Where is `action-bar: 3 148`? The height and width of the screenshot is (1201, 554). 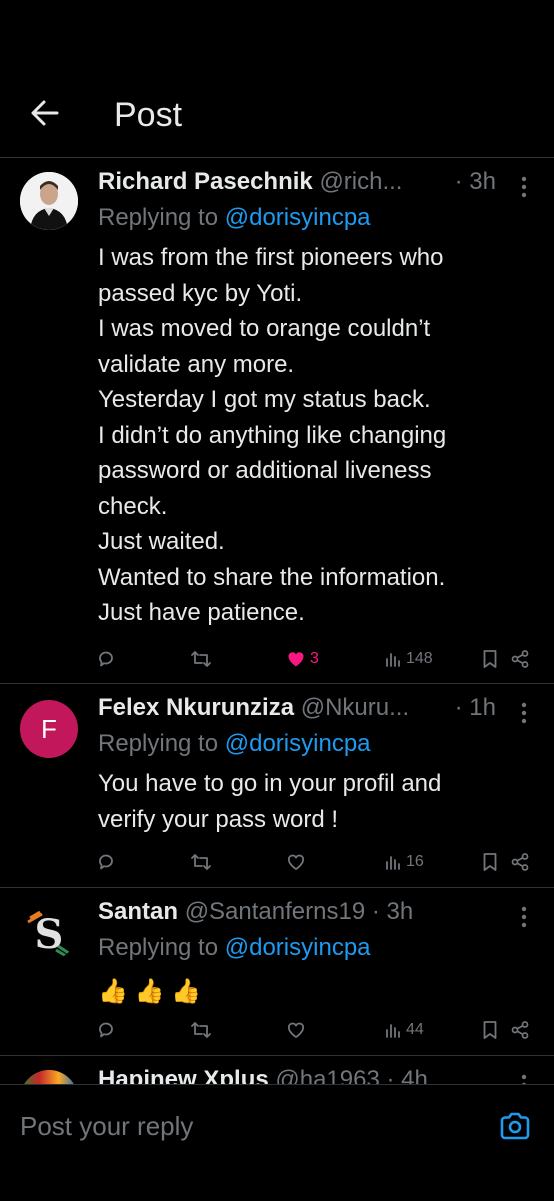
action-bar: 3 148 is located at coordinates (316, 659).